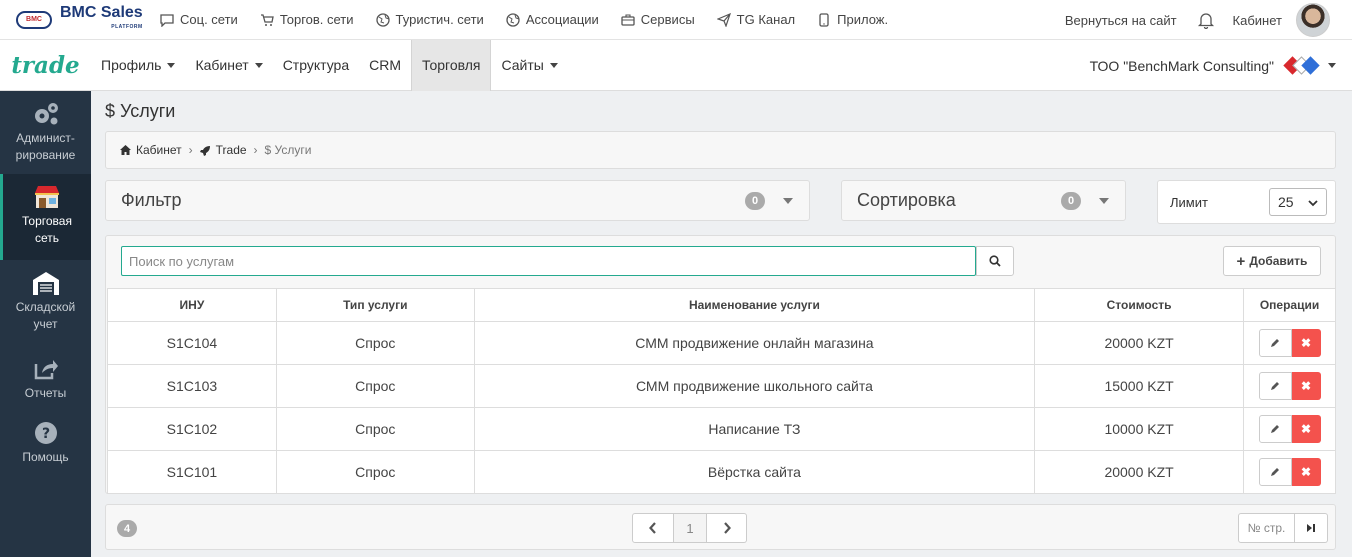  Describe the element at coordinates (1139, 472) in the screenshot. I see `cell-price: 20000 KZT` at that location.